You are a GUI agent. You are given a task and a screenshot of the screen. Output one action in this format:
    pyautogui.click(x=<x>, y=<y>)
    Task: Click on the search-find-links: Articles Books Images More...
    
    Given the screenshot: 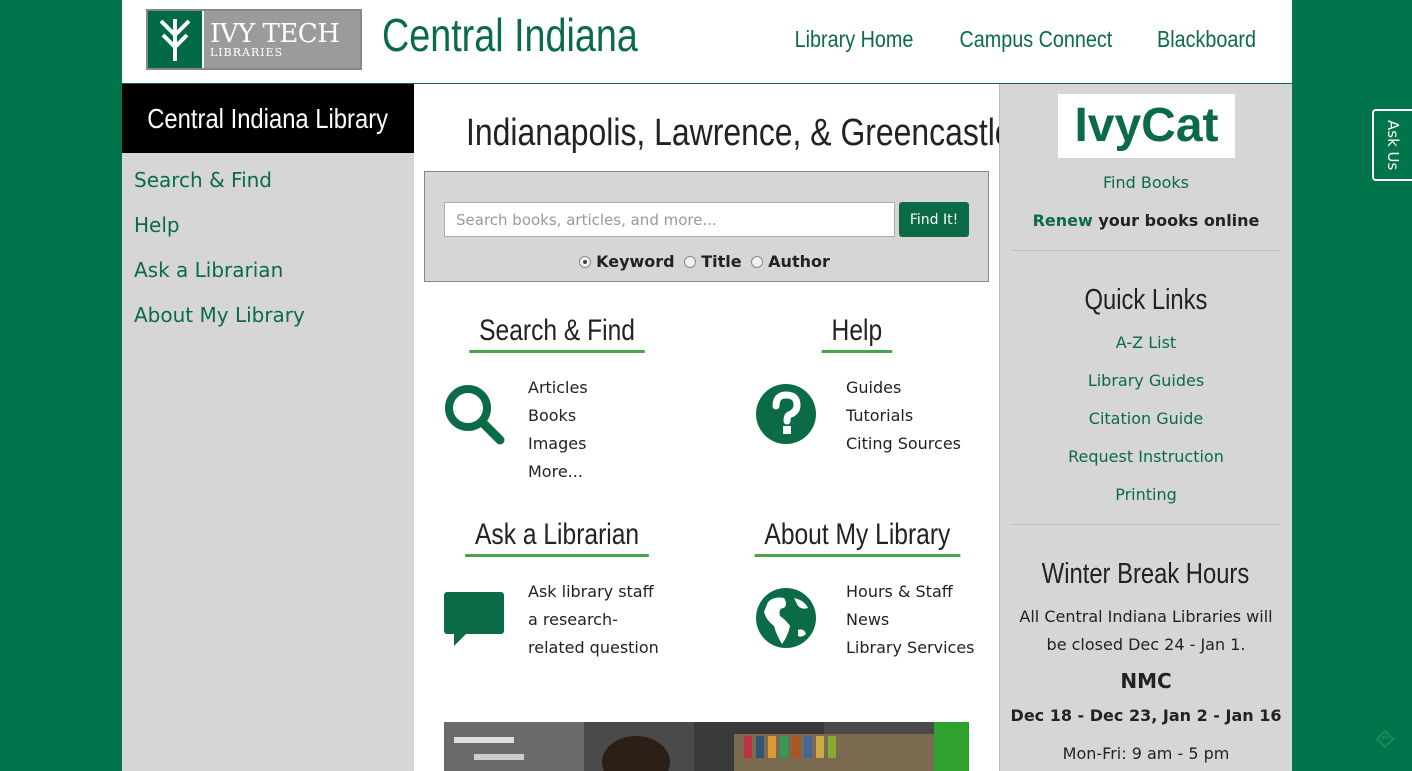 What is the action you would take?
    pyautogui.click(x=558, y=430)
    